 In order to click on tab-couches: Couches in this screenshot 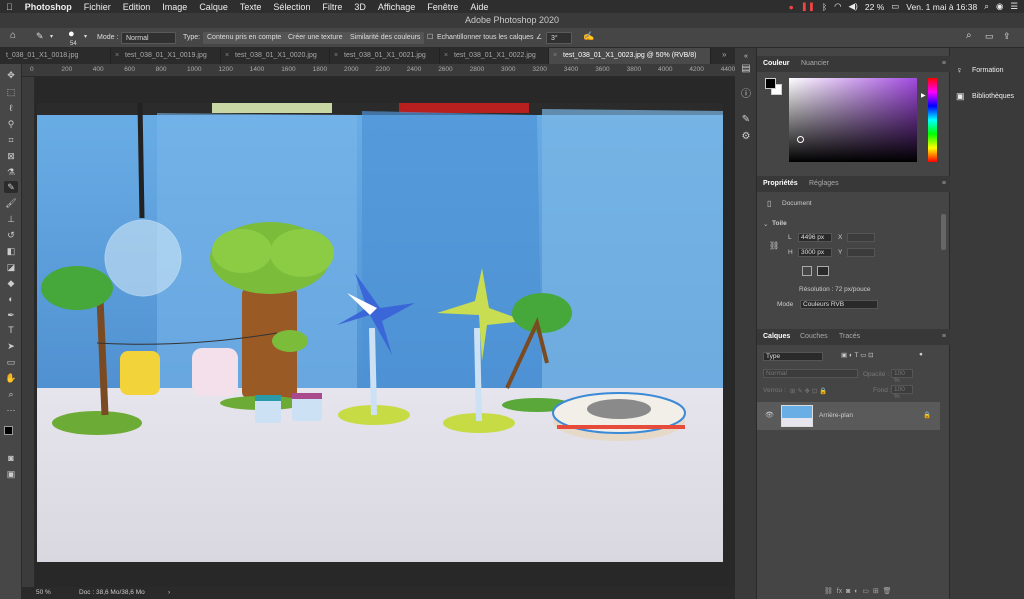, I will do `click(814, 337)`.